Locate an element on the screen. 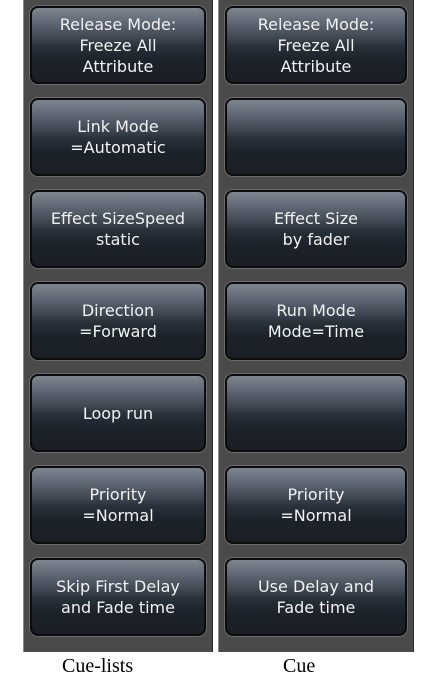  priority-button: Priority =Normal is located at coordinates (118, 505).